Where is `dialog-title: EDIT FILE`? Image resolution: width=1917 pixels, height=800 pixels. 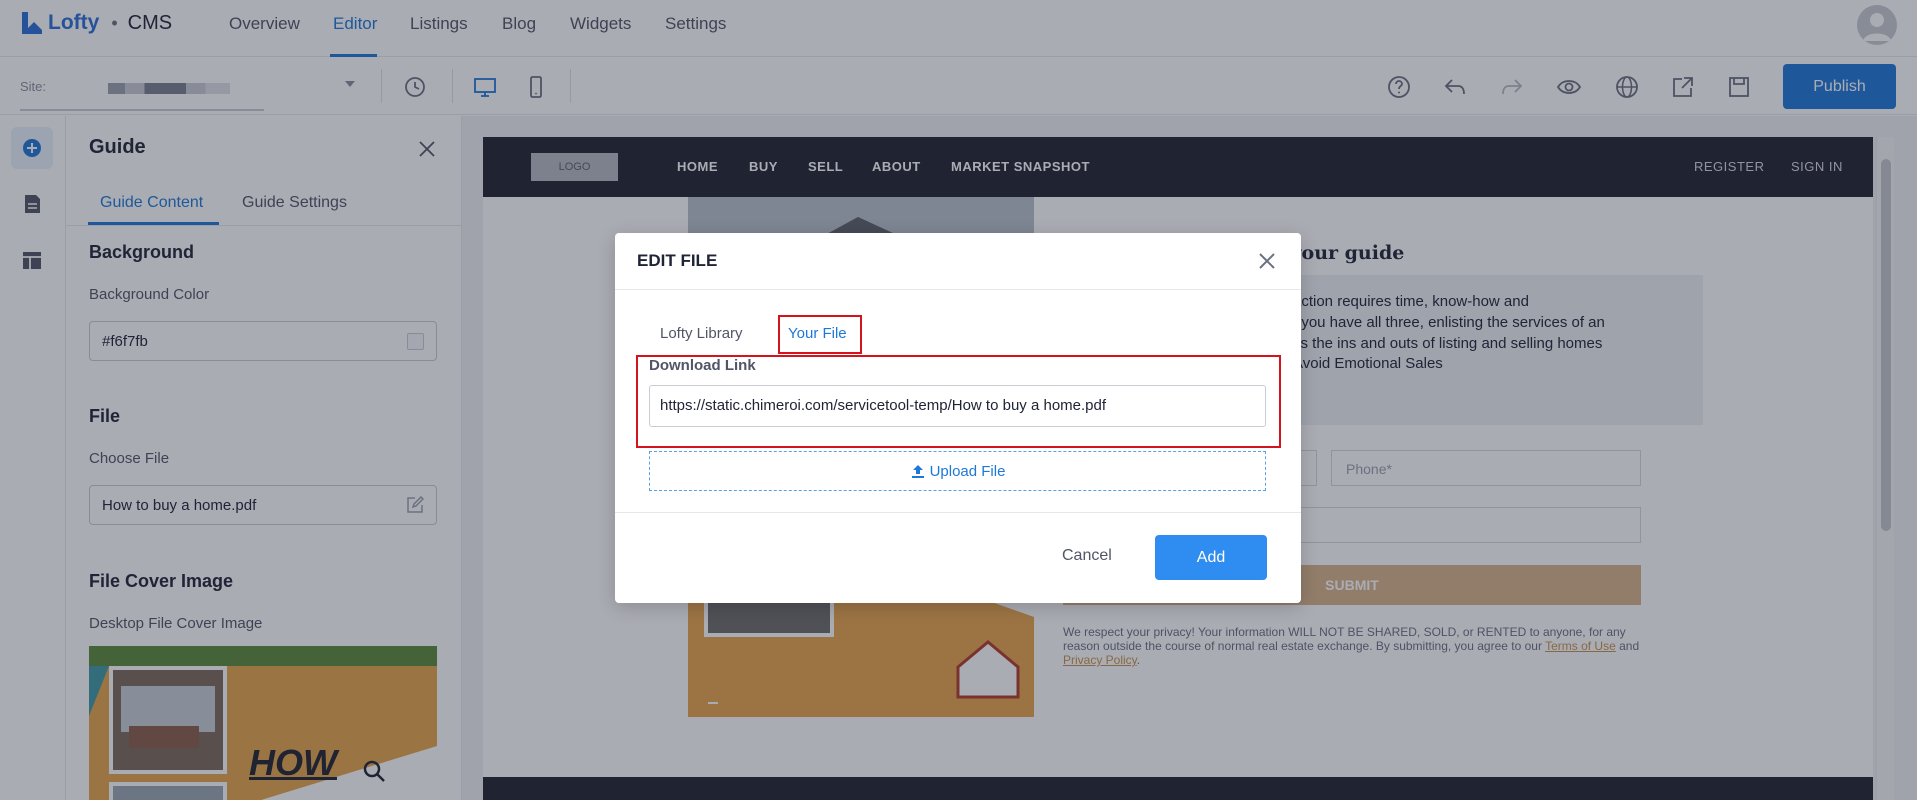 dialog-title: EDIT FILE is located at coordinates (677, 260).